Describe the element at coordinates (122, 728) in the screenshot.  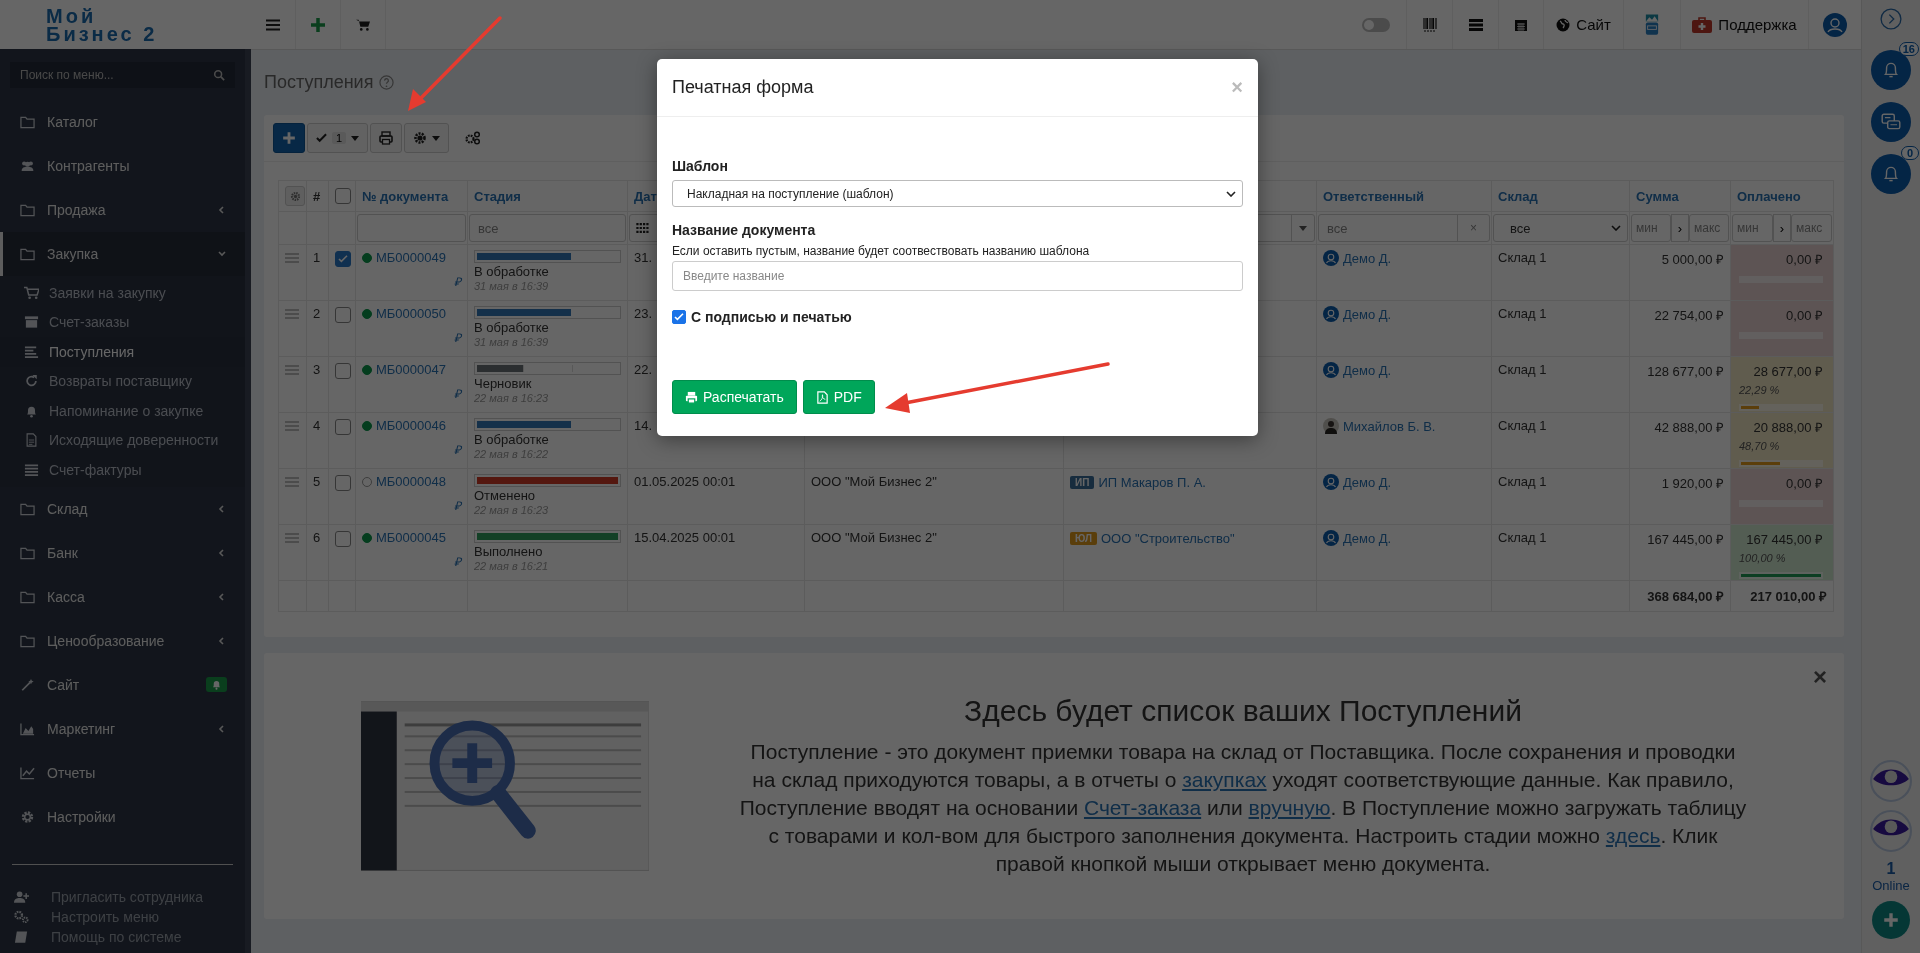
I see `sidebar-item: Маркетинг` at that location.